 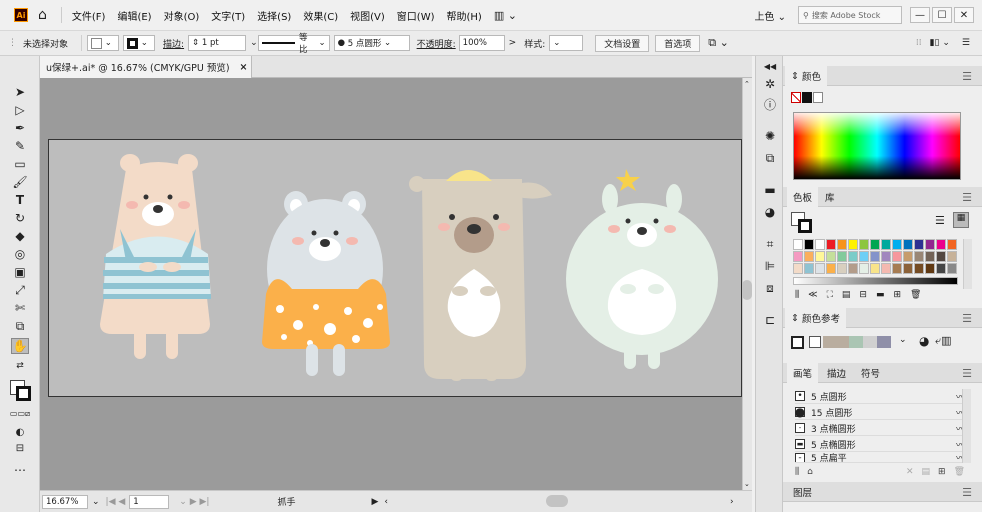 What do you see at coordinates (505, 15) in the screenshot?
I see `arrange-documents-icon: ▥ ⌄` at bounding box center [505, 15].